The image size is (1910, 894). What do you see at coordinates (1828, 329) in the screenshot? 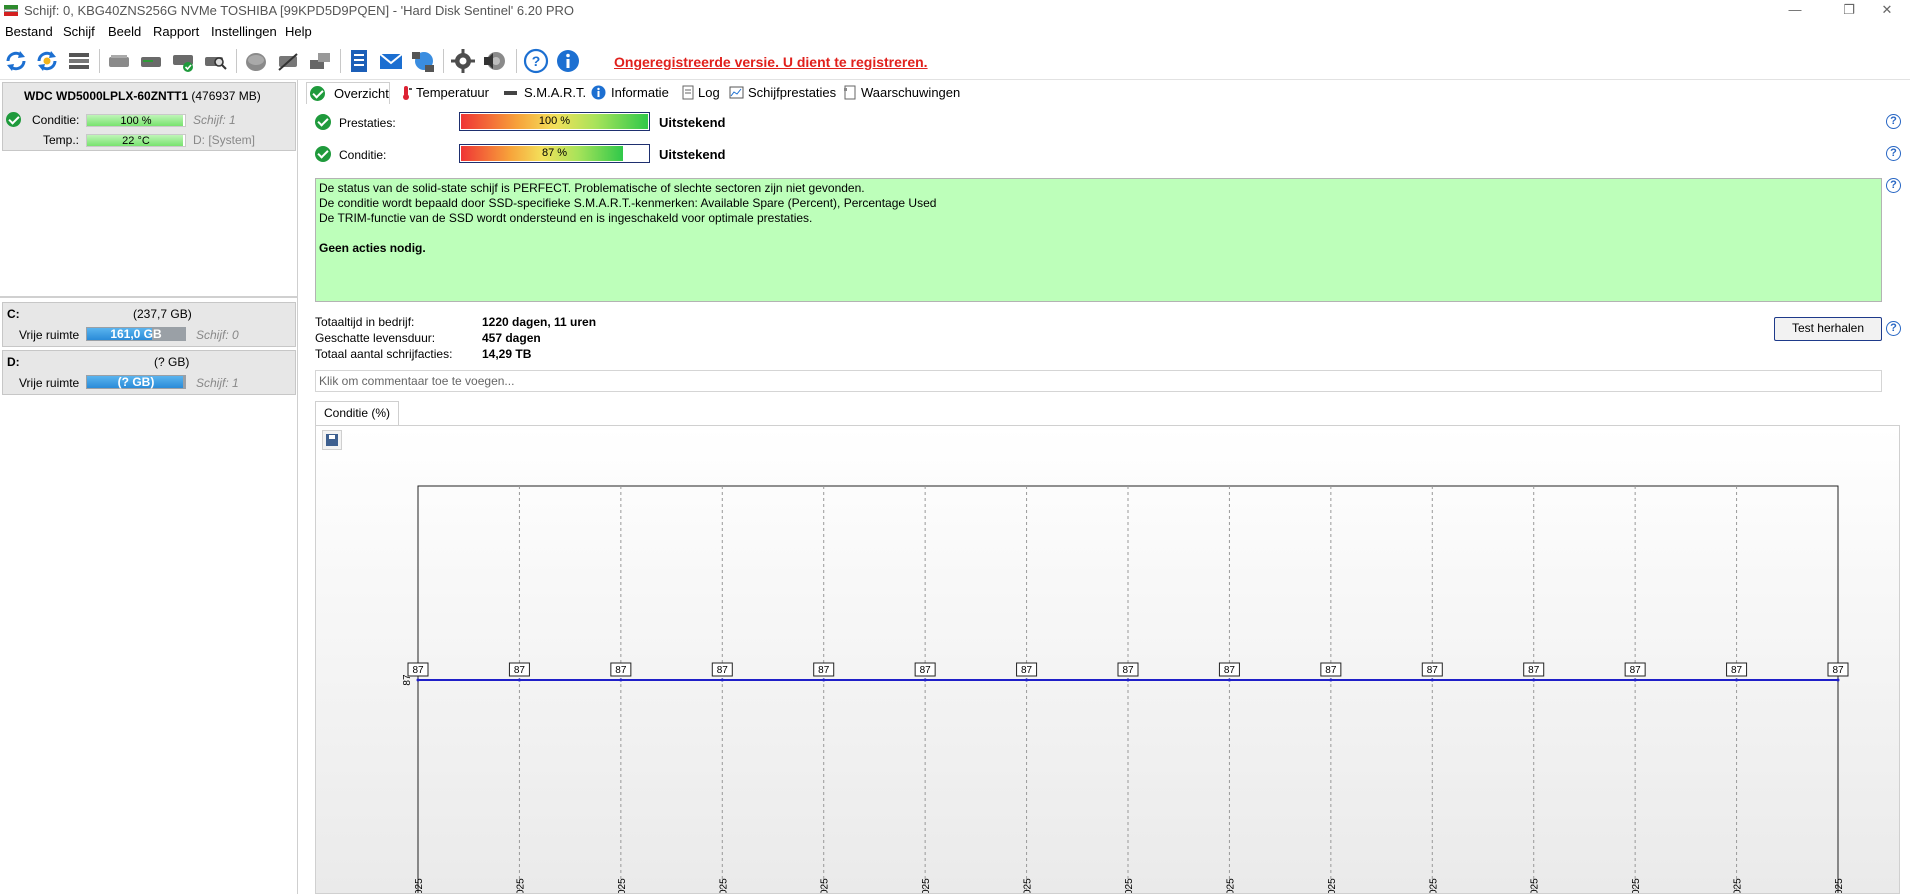
I see `retest-button: Test herhalen` at bounding box center [1828, 329].